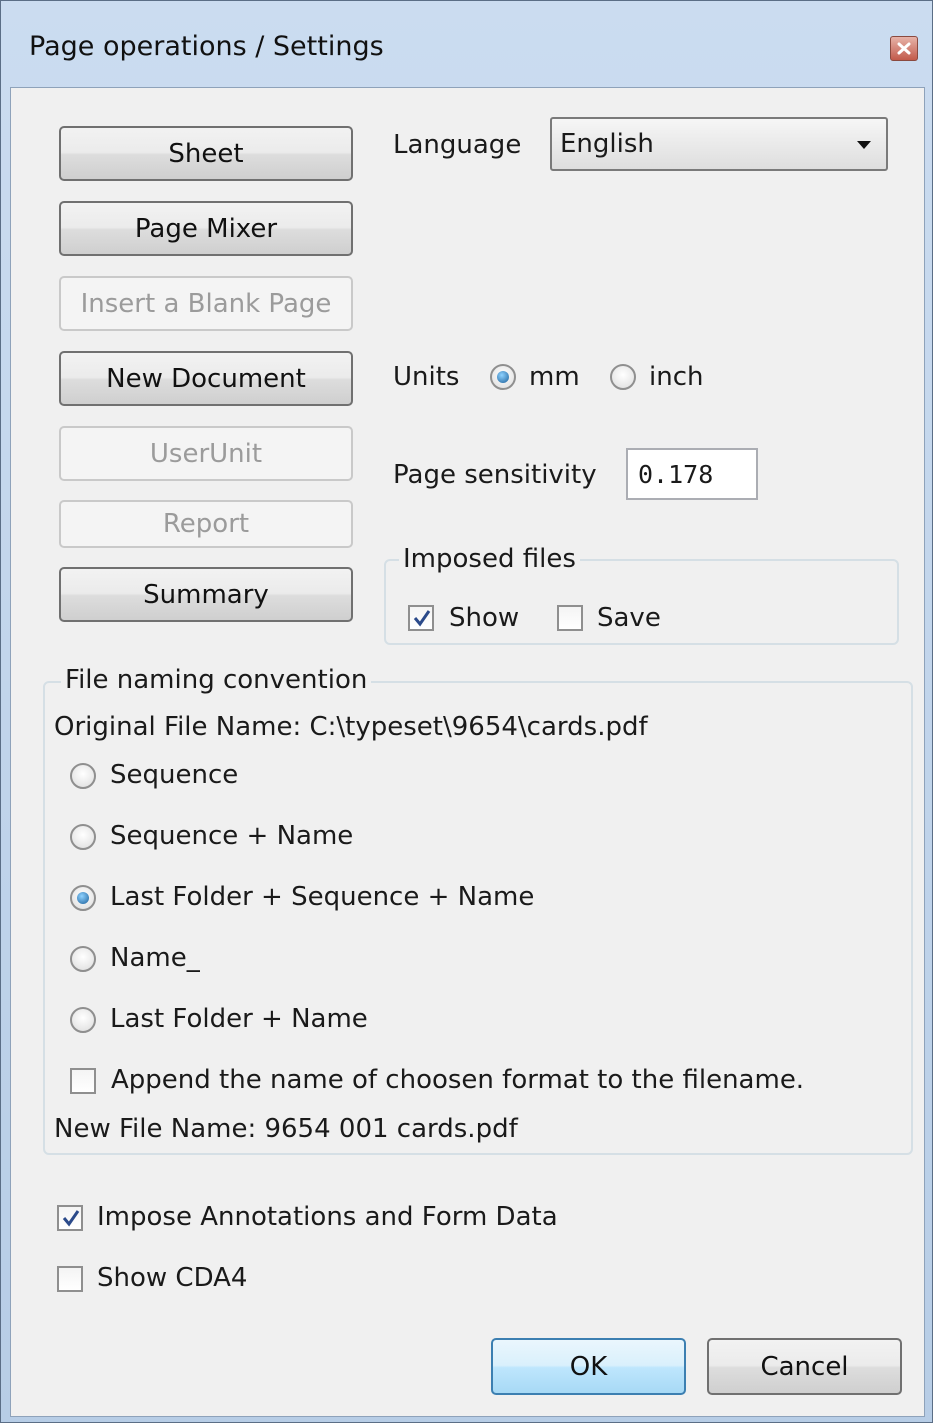 The image size is (933, 1423). I want to click on language-select: English, so click(719, 144).